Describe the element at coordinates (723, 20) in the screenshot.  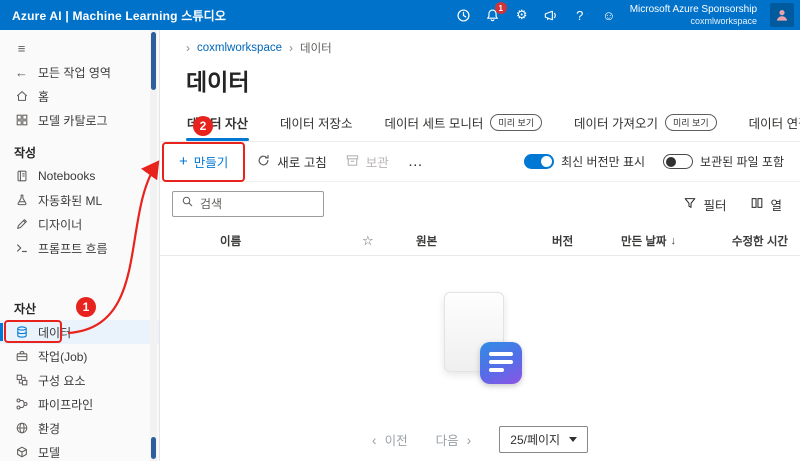
I see `workspace-name: coxmlworkspace` at that location.